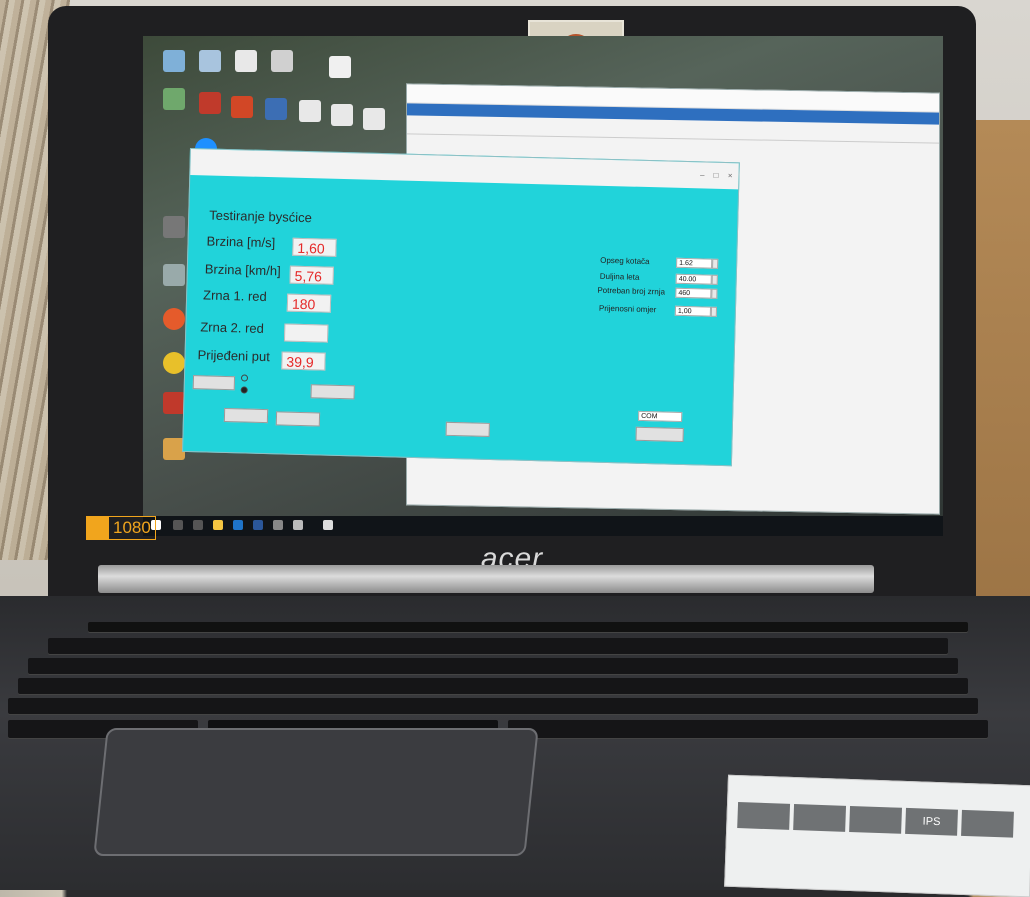 The width and height of the screenshot is (1030, 897). Describe the element at coordinates (238, 525) in the screenshot. I see `edge-taskbar-icon` at that location.